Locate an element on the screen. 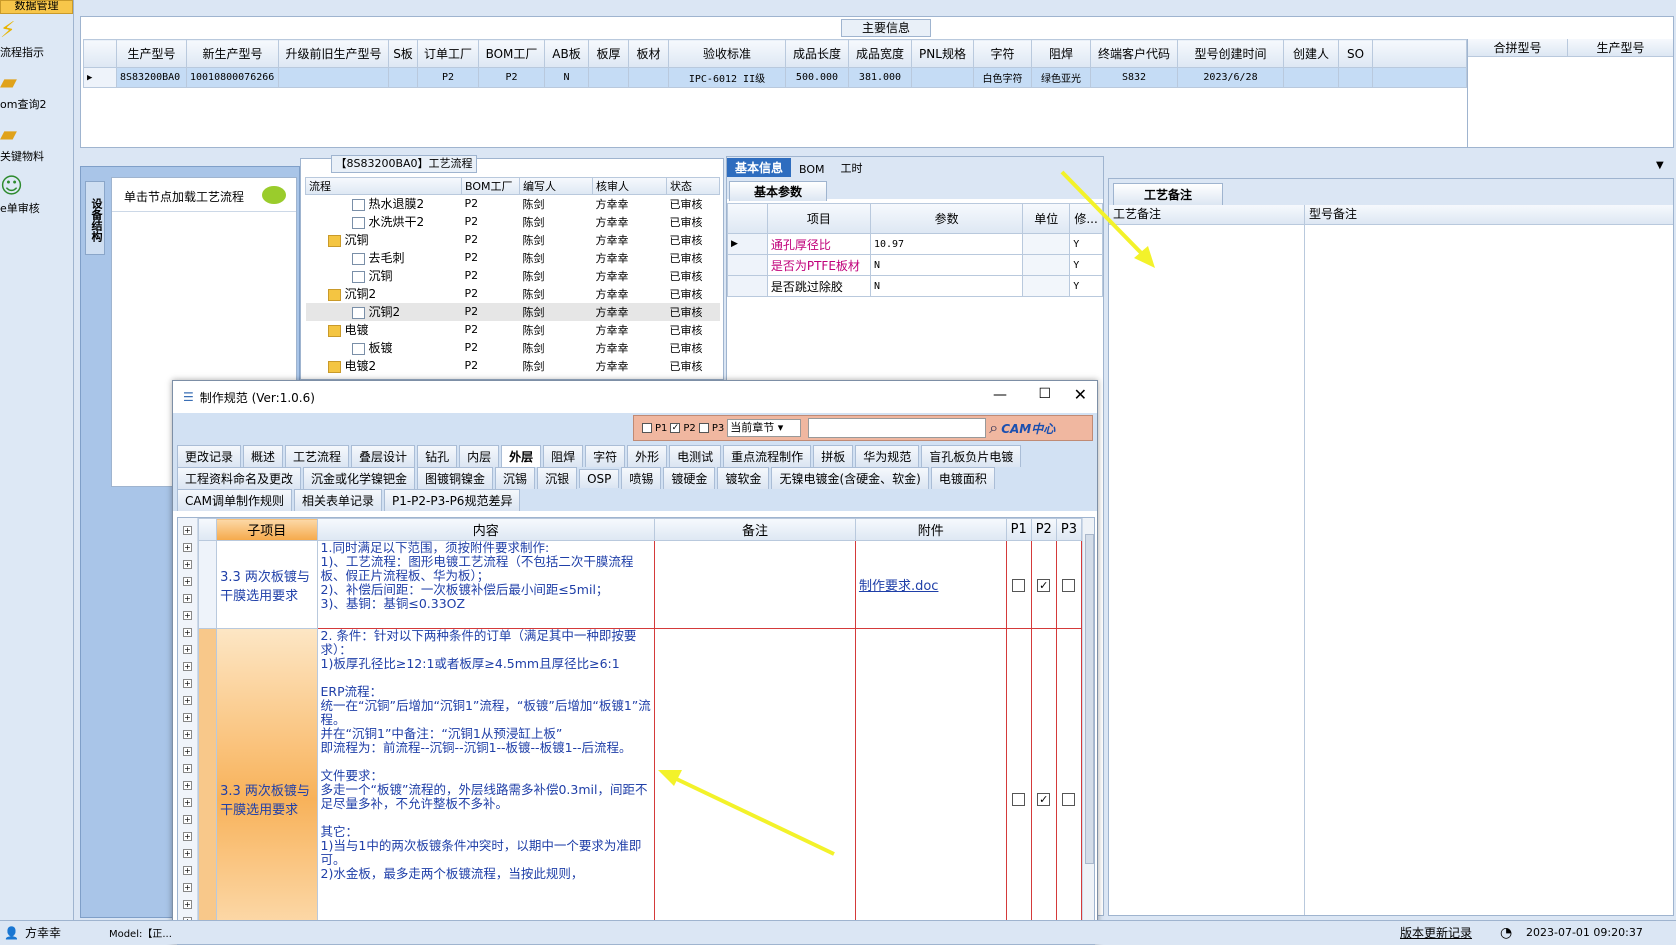 This screenshot has width=1676, height=945. arrow-to-remarks is located at coordinates (1106, 217).